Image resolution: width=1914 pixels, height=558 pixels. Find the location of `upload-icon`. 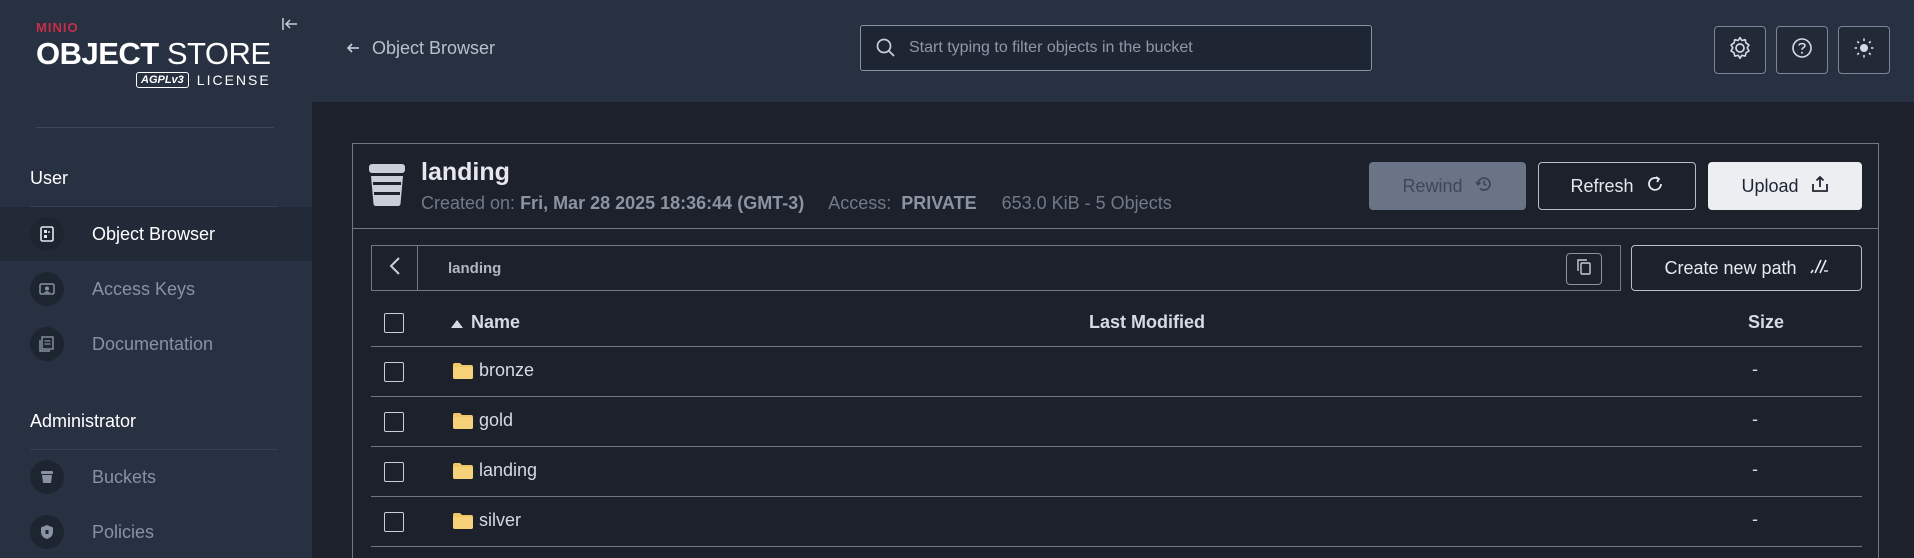

upload-icon is located at coordinates (1820, 186).